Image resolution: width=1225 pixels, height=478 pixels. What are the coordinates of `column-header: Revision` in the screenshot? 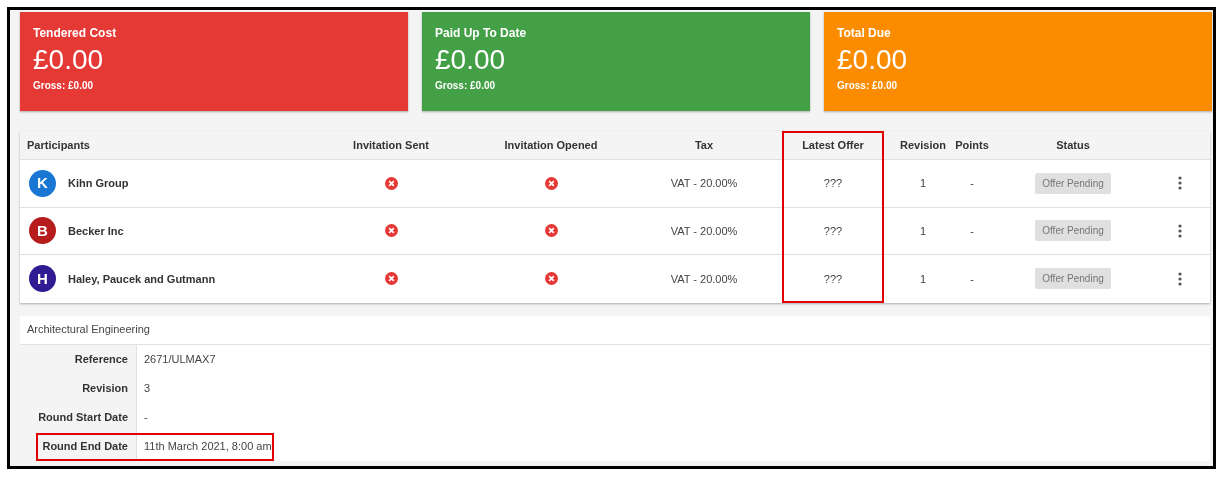 It's located at (923, 145).